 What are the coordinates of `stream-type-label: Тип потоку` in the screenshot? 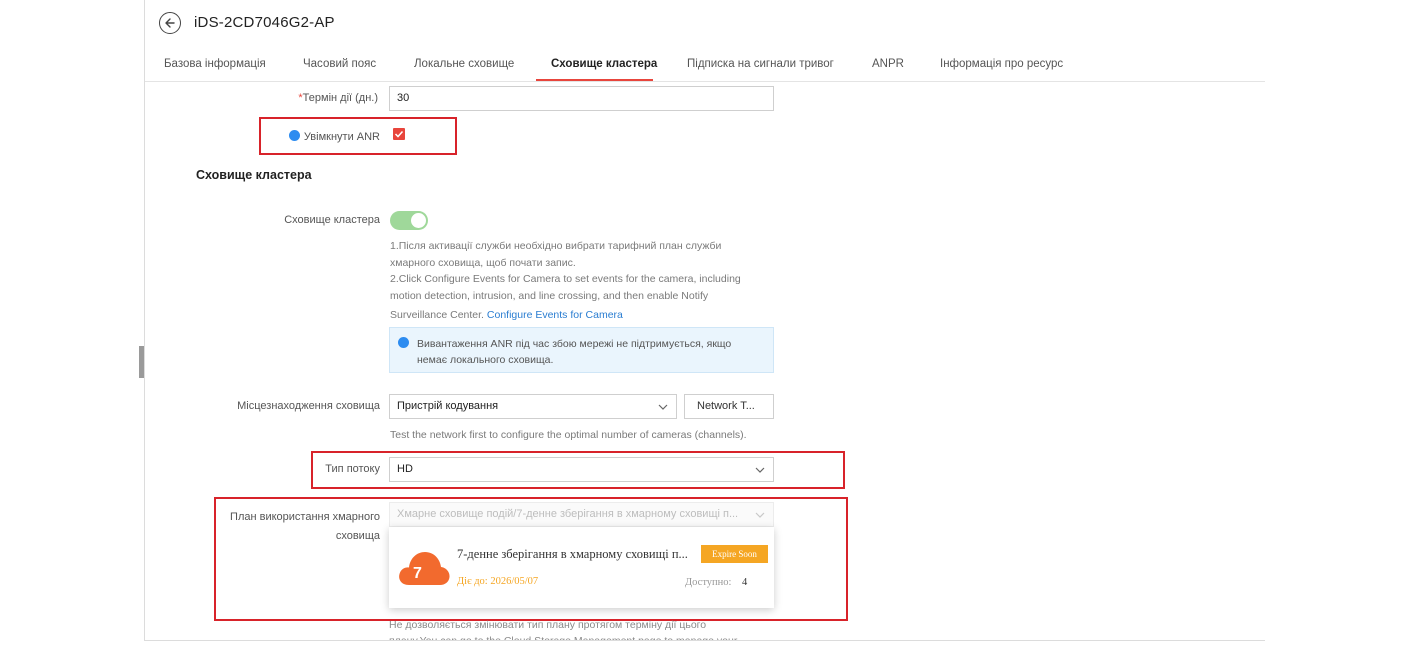 It's located at (352, 469).